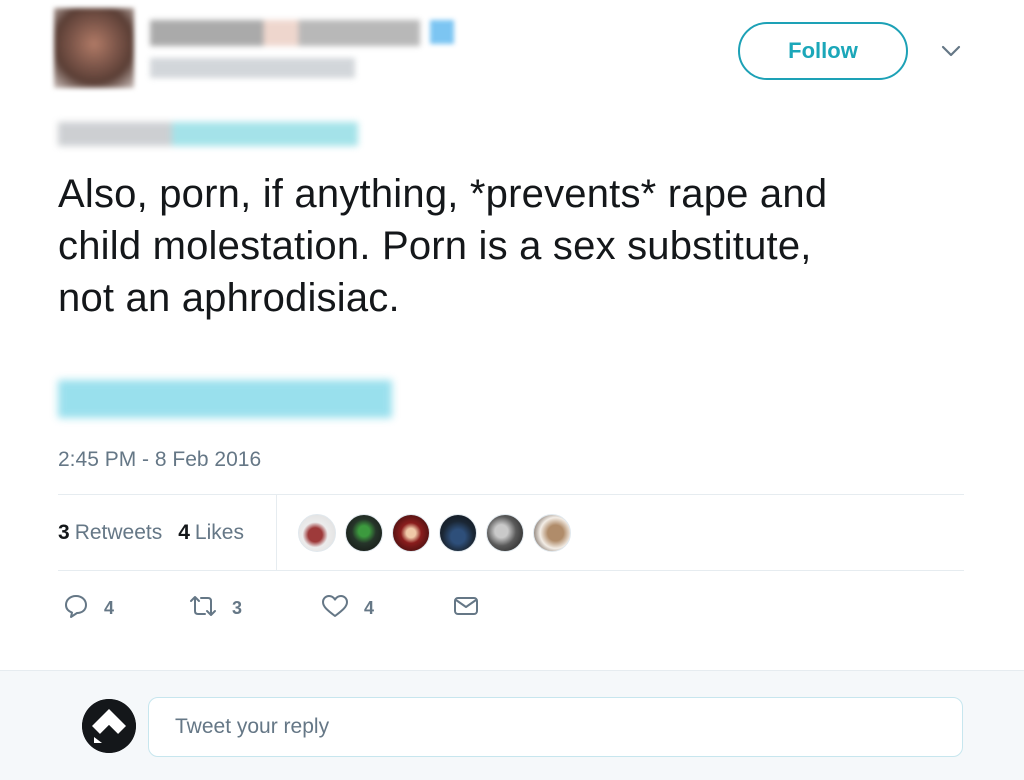 The image size is (1024, 780). I want to click on hashtag-link-blurred, so click(225, 399).